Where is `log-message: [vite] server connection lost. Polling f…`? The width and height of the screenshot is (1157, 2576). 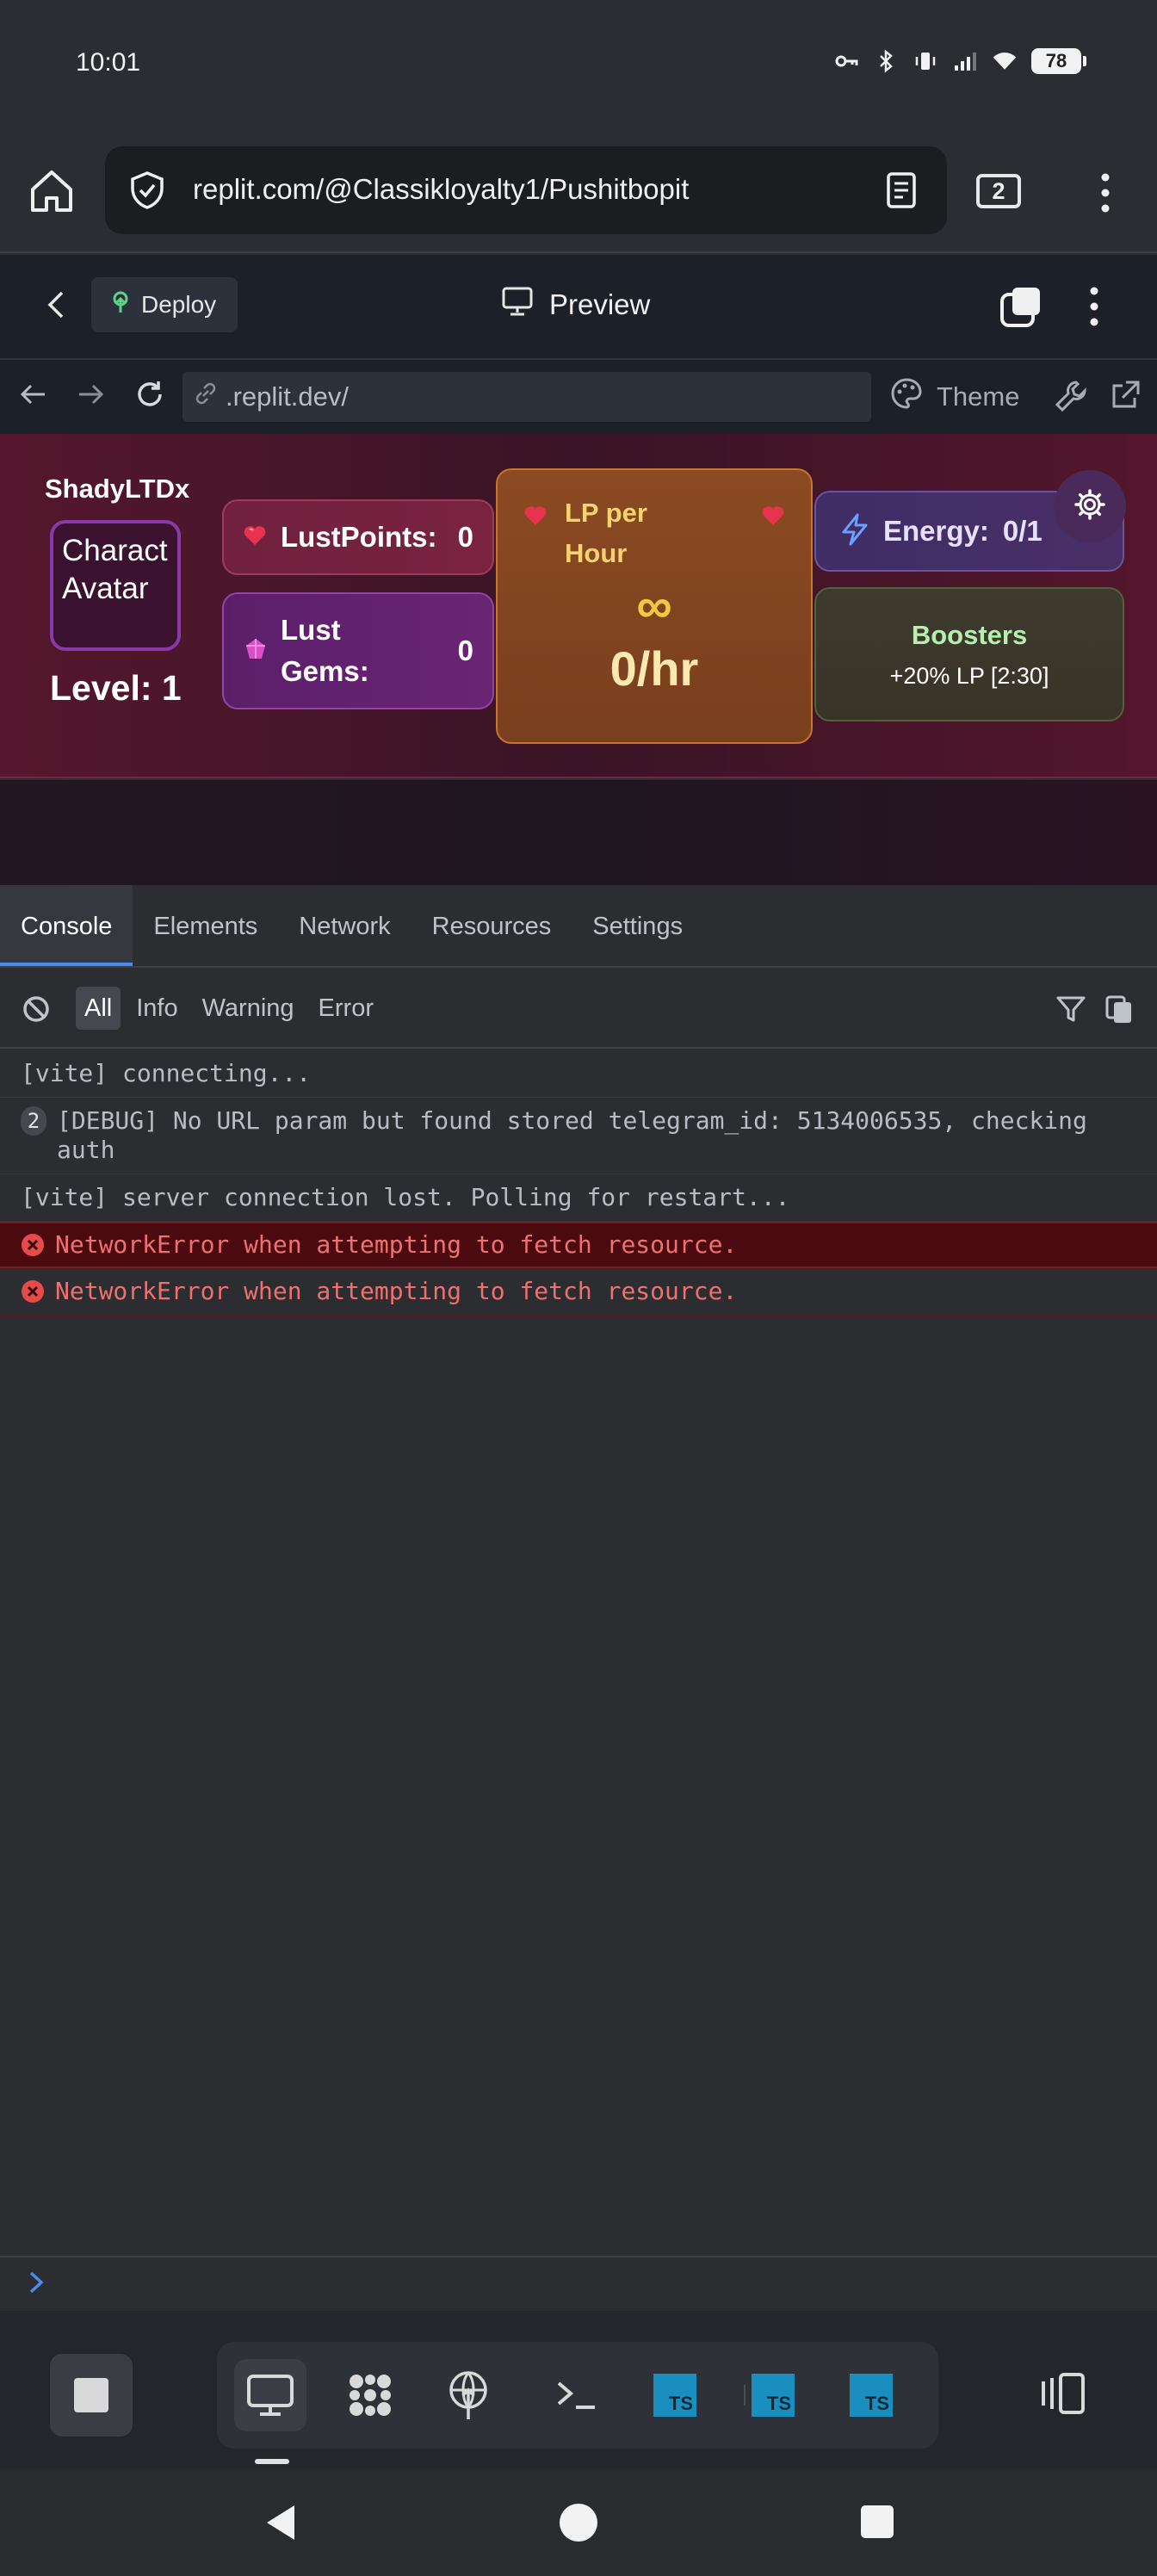 log-message: [vite] server connection lost. Polling f… is located at coordinates (406, 1197).